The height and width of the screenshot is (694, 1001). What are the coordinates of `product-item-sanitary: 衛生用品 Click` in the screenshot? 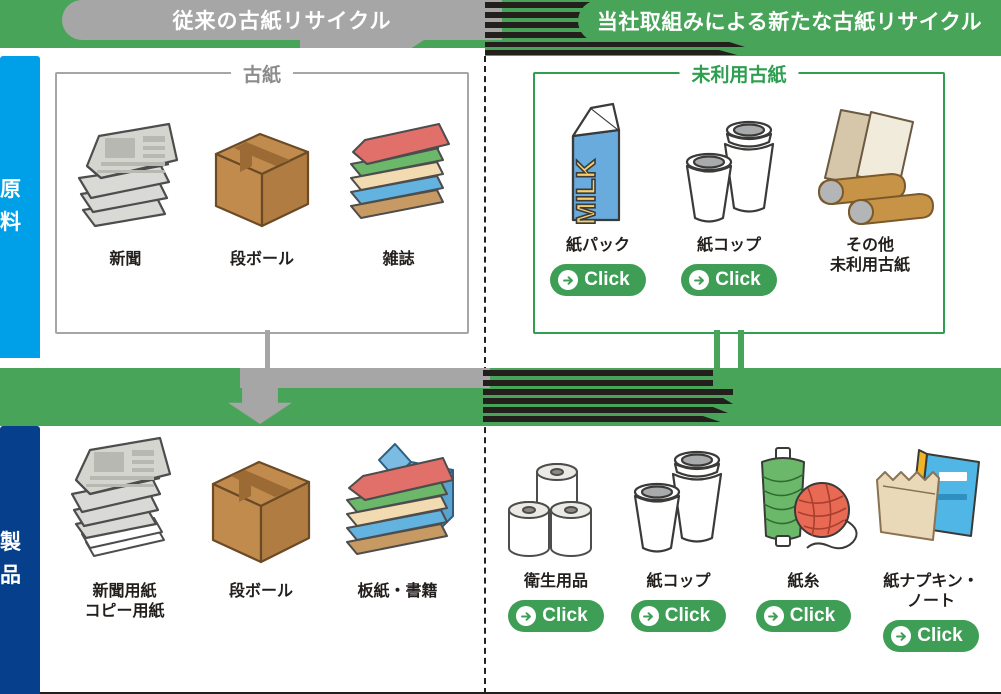 It's located at (556, 534).